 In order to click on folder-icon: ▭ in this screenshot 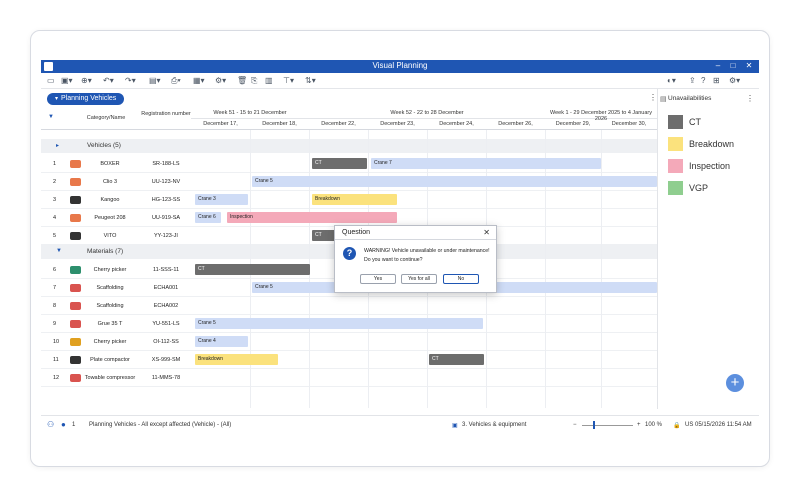, I will do `click(51, 81)`.